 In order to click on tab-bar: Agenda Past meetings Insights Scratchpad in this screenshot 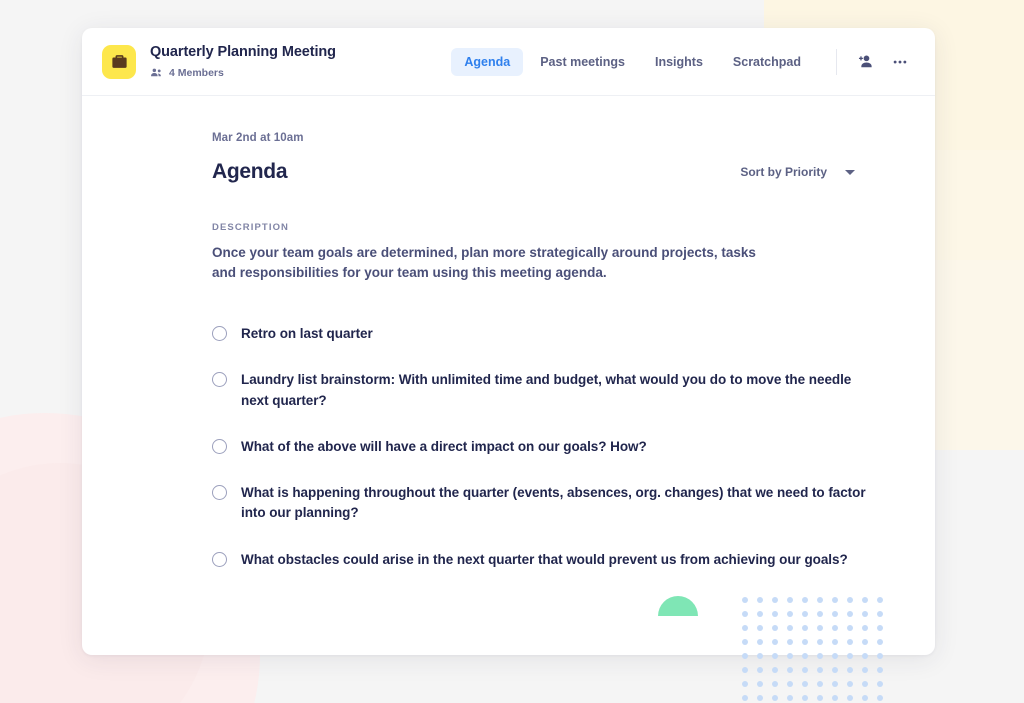, I will do `click(682, 61)`.